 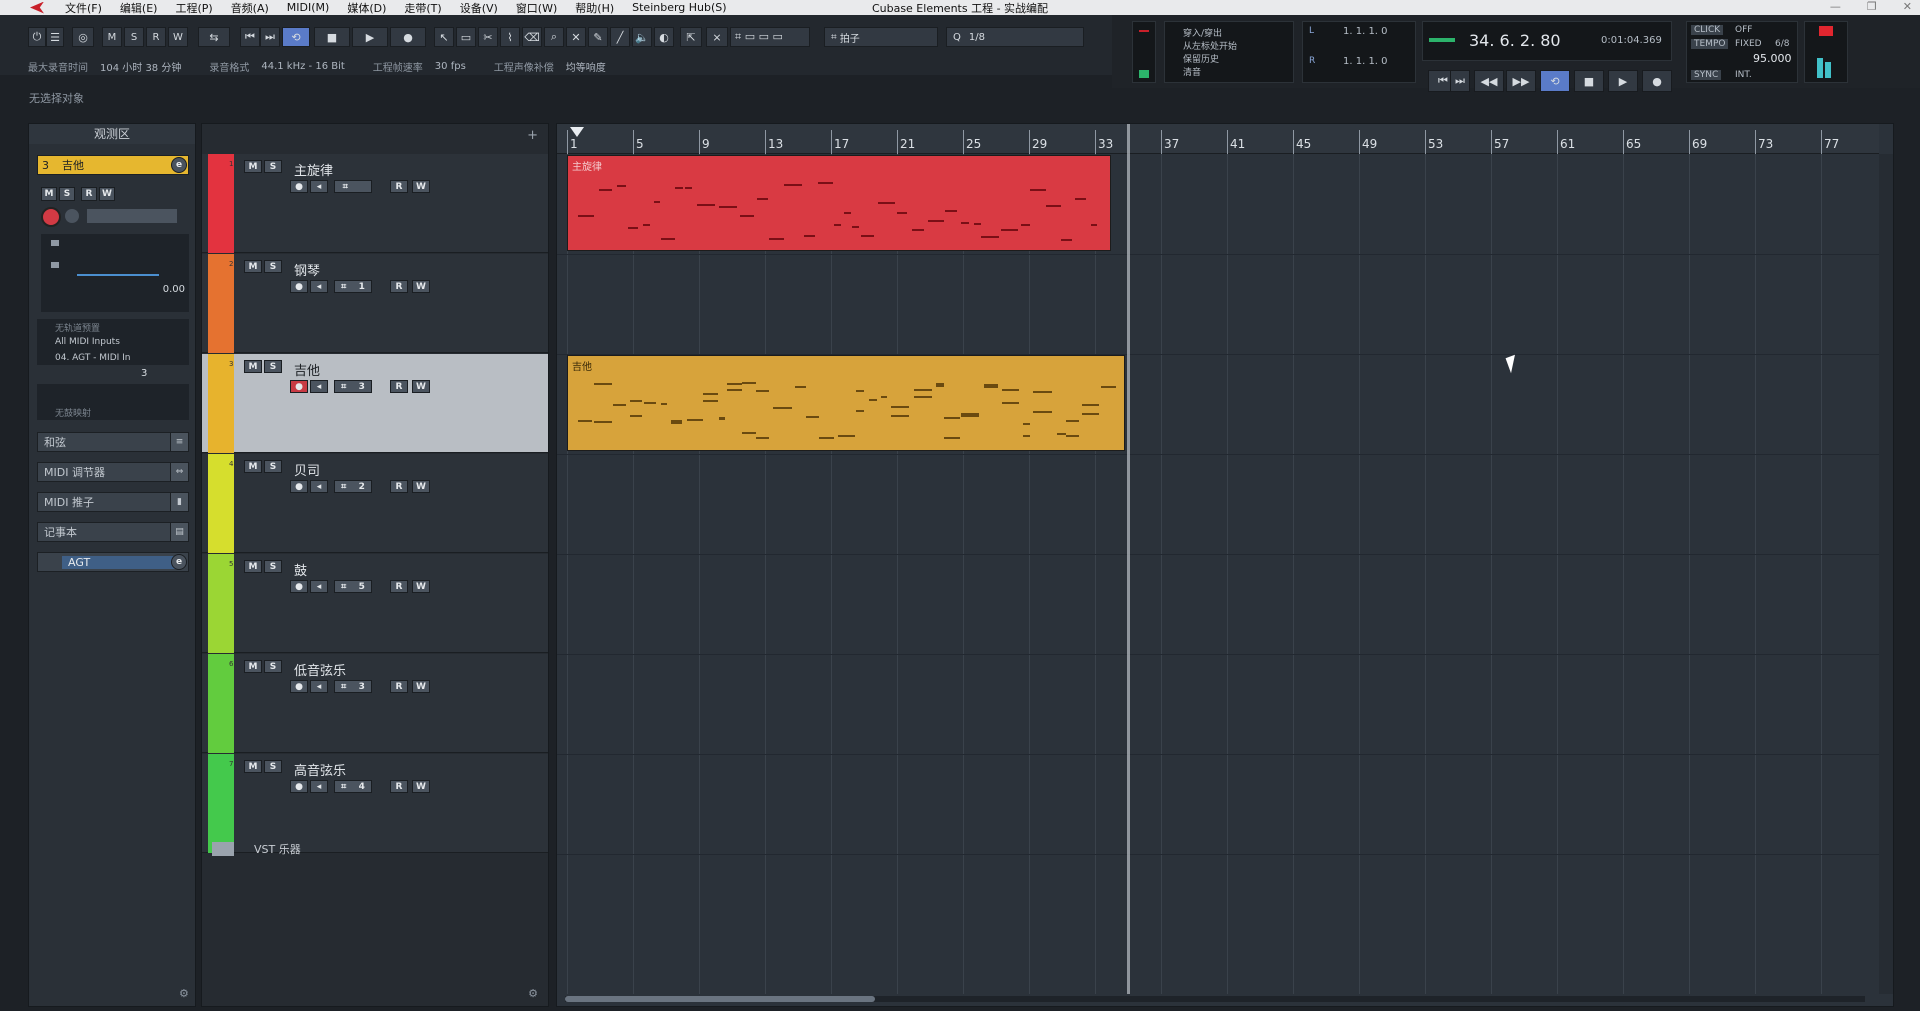 I want to click on menu-edit: 编辑(E), so click(x=139, y=8).